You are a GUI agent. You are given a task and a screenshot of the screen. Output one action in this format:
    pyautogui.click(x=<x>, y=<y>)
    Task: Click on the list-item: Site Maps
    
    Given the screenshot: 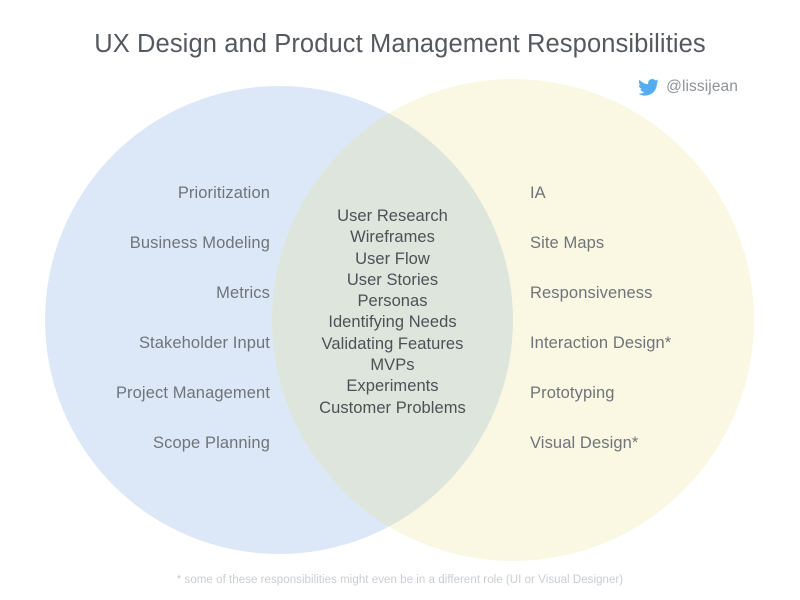 What is the action you would take?
    pyautogui.click(x=567, y=243)
    